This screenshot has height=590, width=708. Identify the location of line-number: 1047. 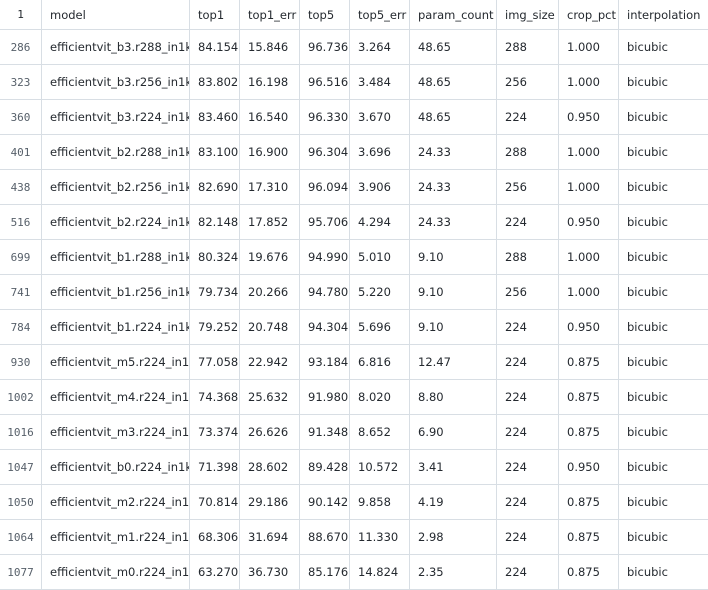
(21, 467).